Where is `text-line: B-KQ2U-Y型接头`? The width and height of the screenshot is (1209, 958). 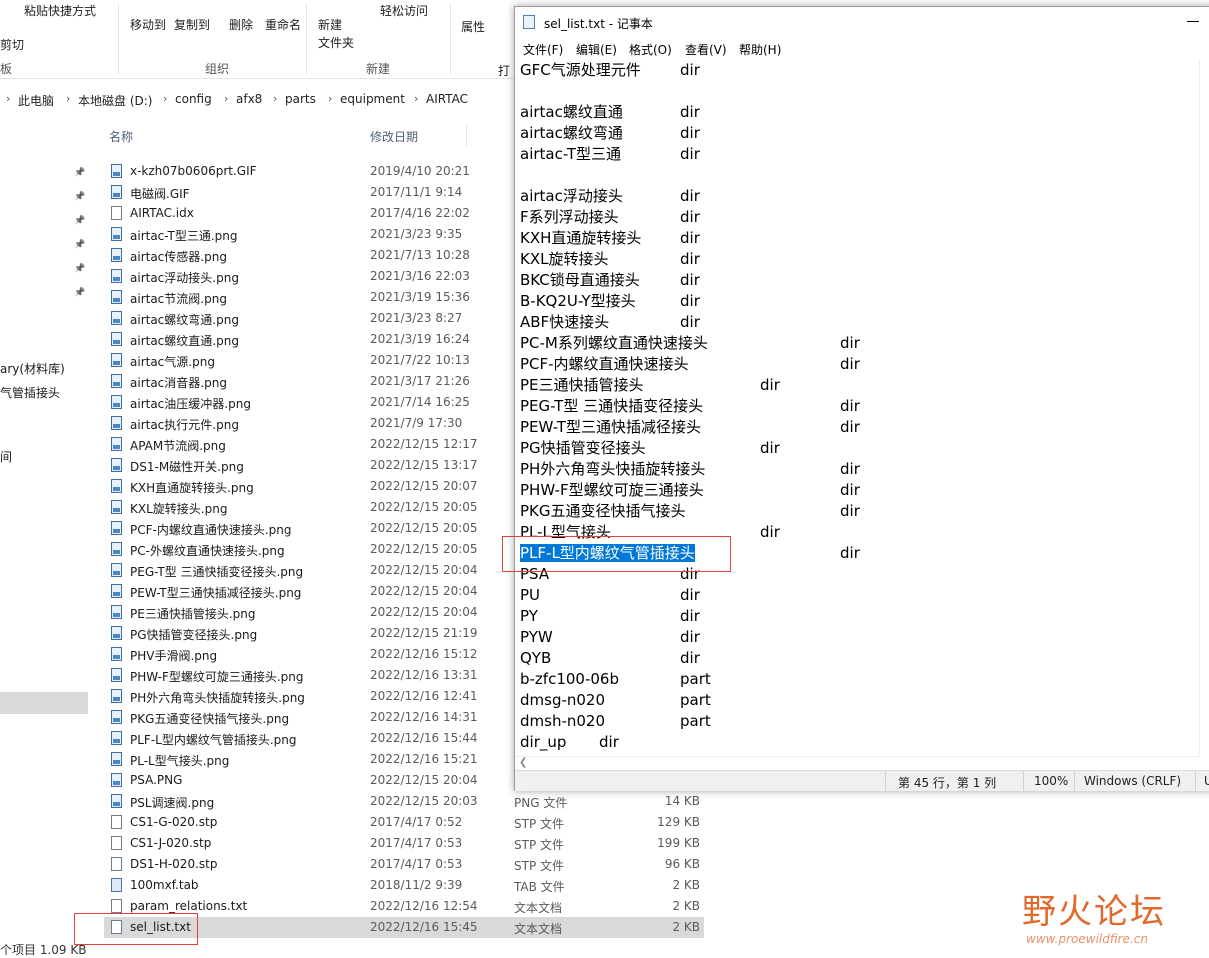 text-line: B-KQ2U-Y型接头 is located at coordinates (578, 301).